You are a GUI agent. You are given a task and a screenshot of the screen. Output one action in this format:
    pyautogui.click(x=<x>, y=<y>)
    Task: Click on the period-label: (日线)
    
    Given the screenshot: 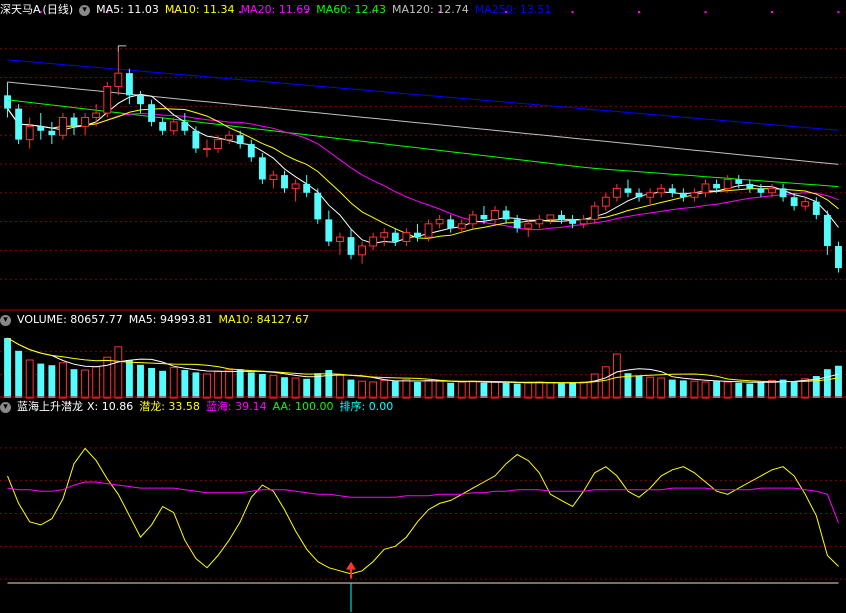 What is the action you would take?
    pyautogui.click(x=58, y=9)
    